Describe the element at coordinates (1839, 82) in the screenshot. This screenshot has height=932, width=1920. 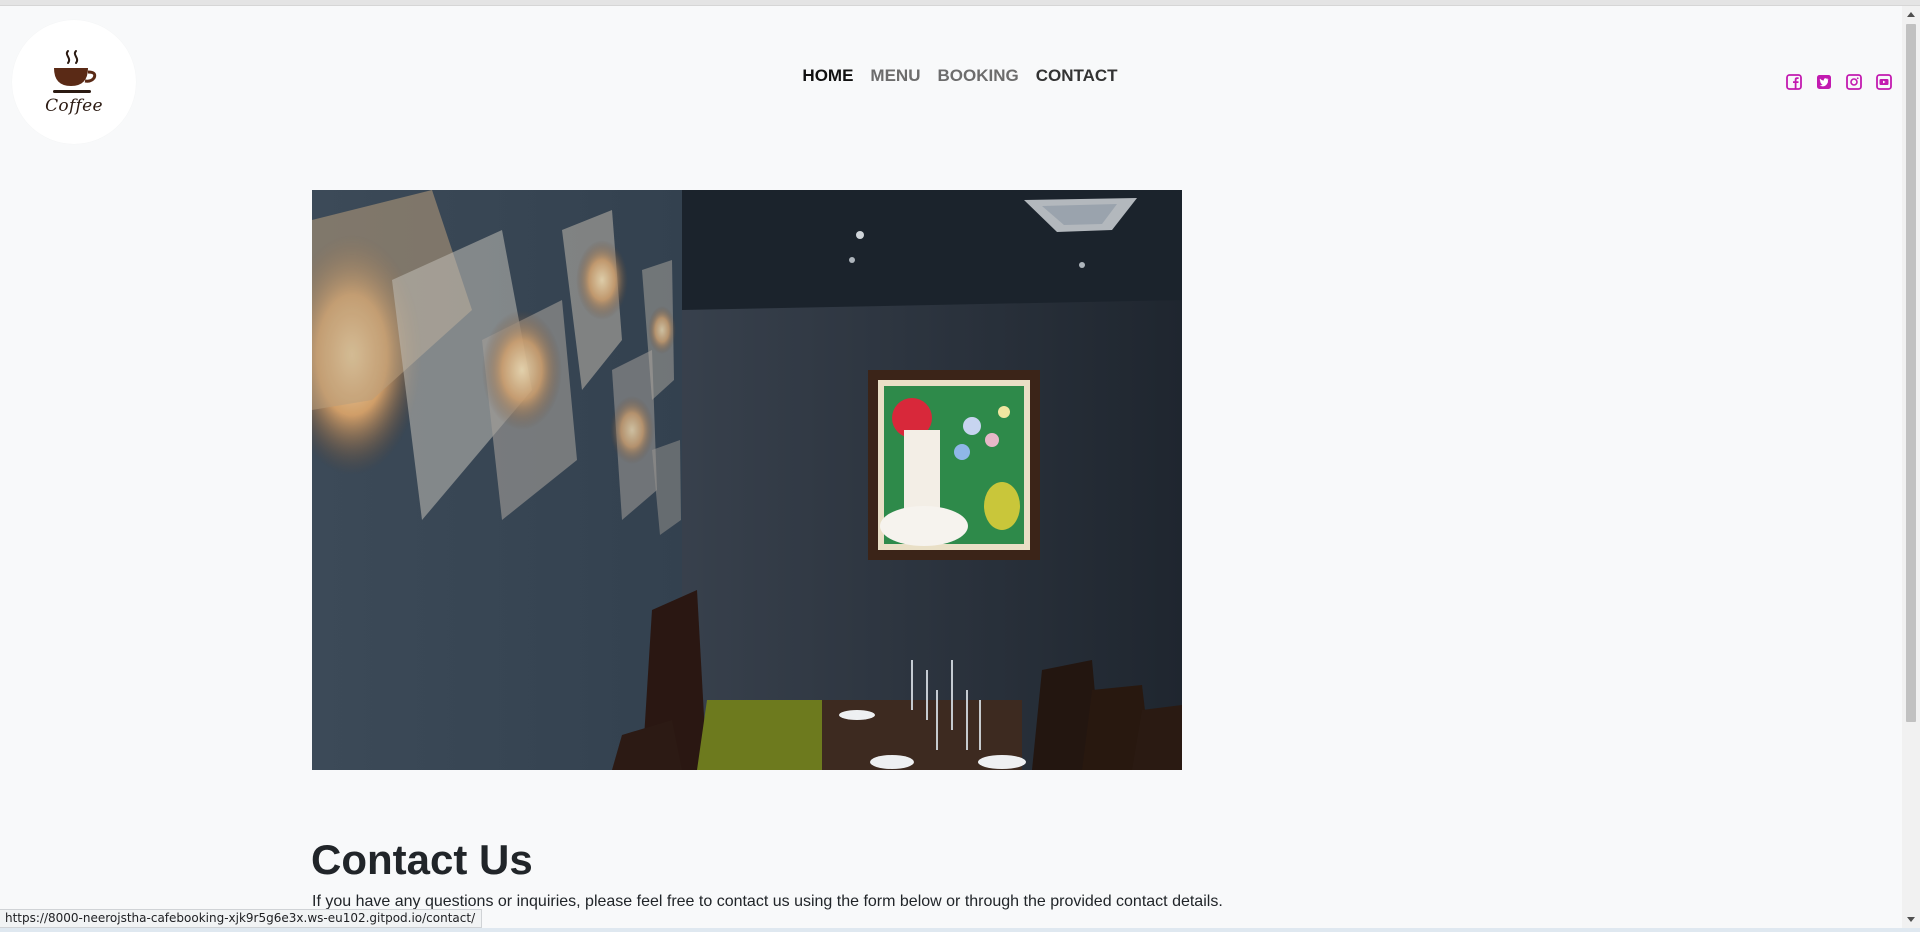
I see `social-links` at that location.